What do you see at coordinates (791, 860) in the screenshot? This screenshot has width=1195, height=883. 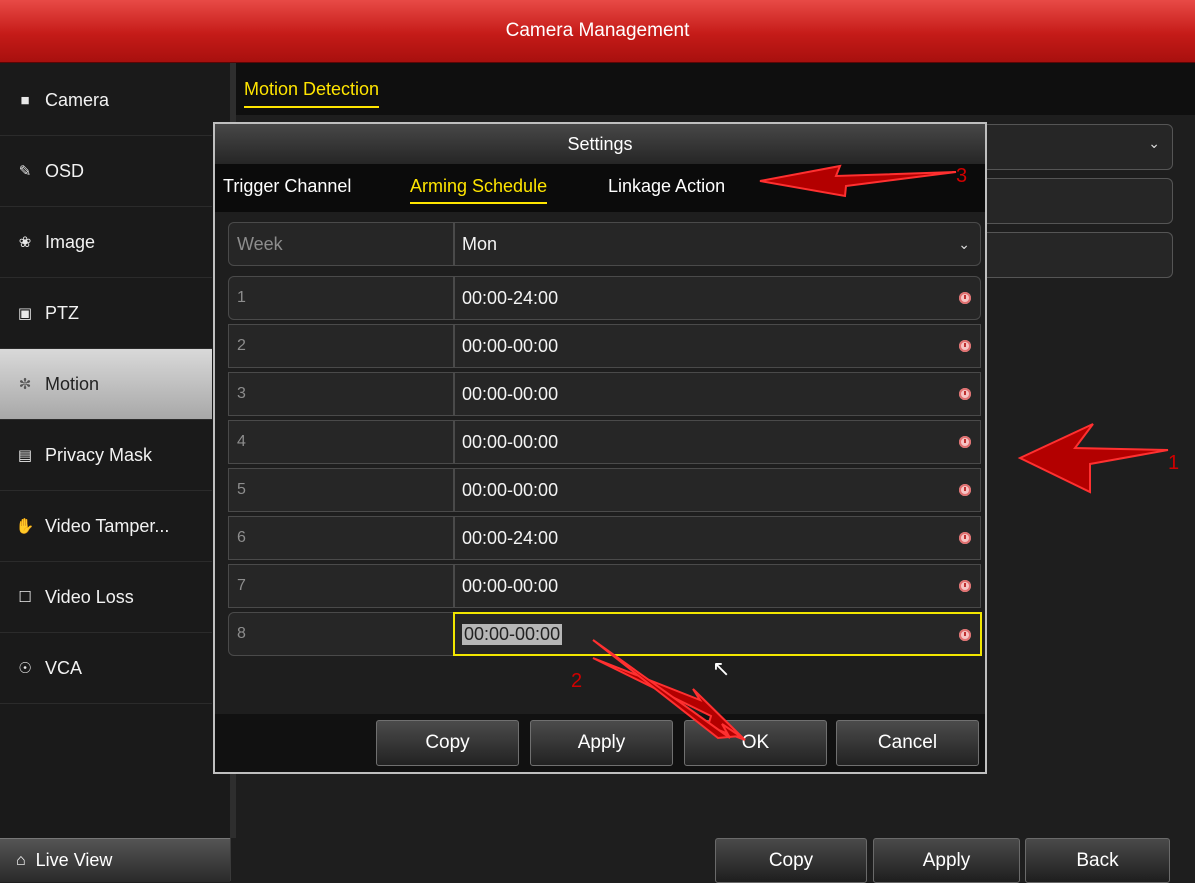 I see `copy-button: Copy` at bounding box center [791, 860].